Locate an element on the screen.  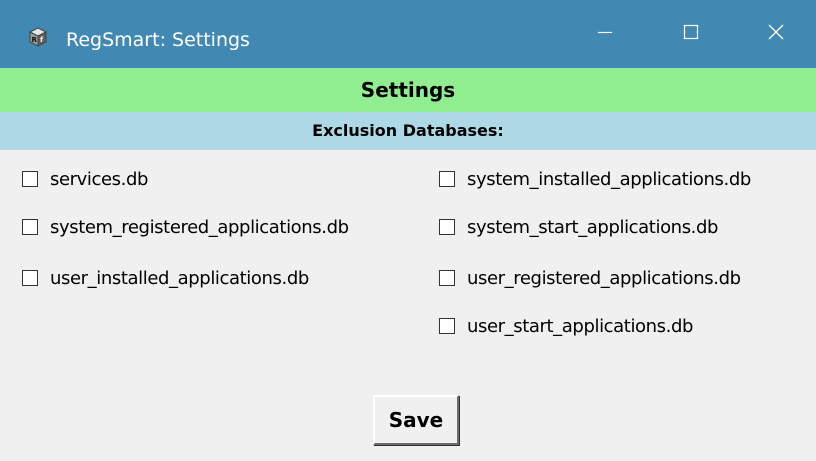
checkbox-user-installed-applications-db: user_installed_applications.db is located at coordinates (165, 278).